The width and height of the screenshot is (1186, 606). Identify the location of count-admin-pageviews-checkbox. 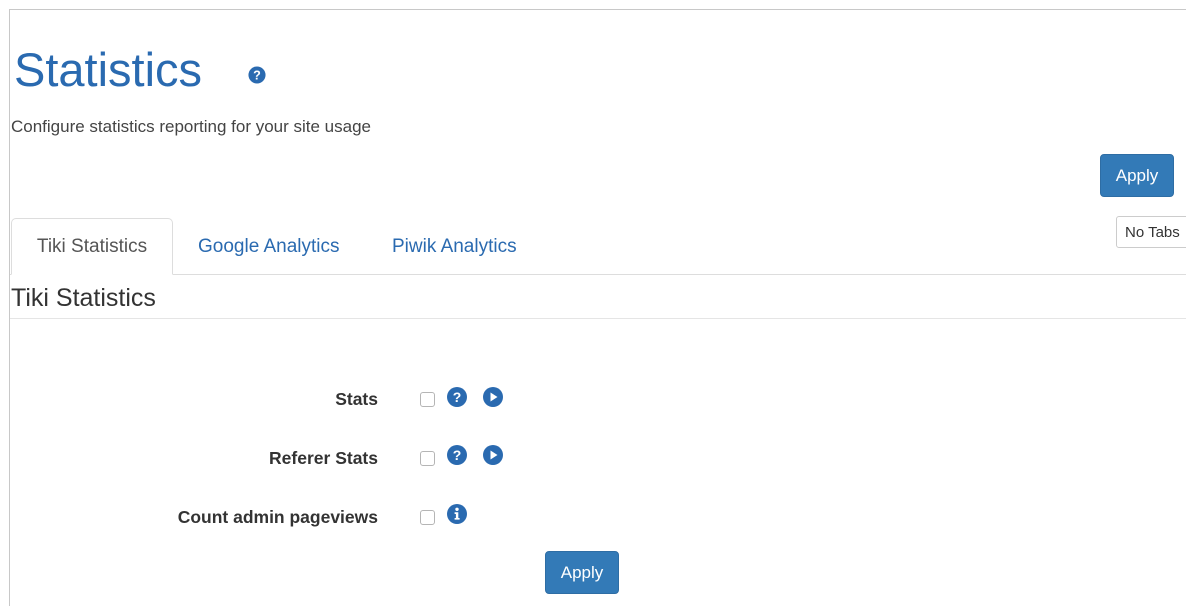
(427, 517).